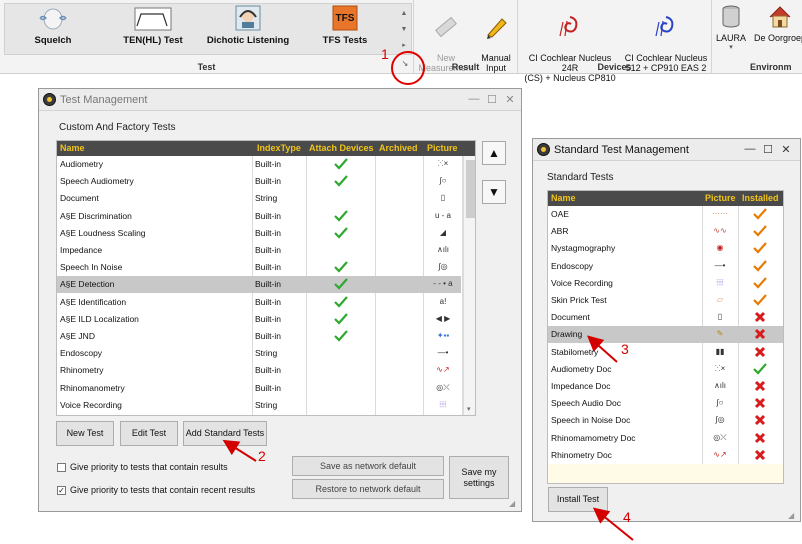  Describe the element at coordinates (259, 388) in the screenshot. I see `table-row: Rhinomanometry Built-in ◎⤬` at that location.